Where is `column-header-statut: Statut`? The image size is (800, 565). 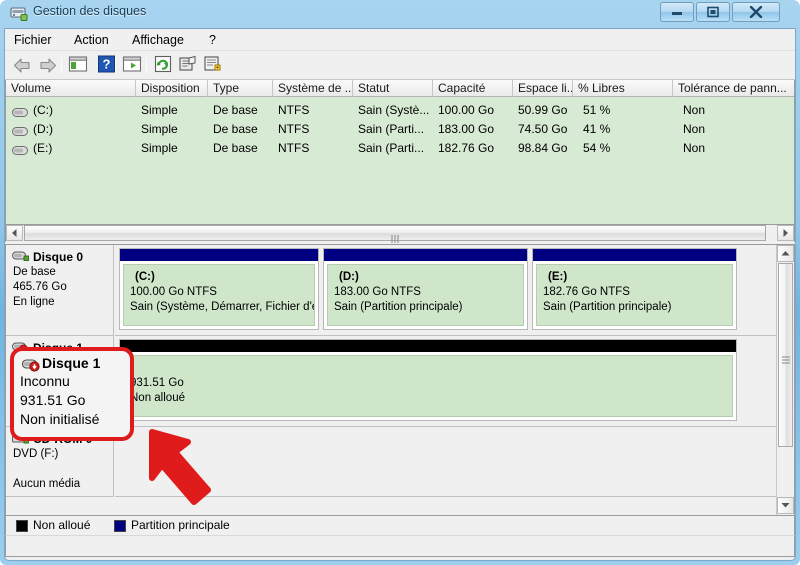
column-header-statut: Statut is located at coordinates (393, 88).